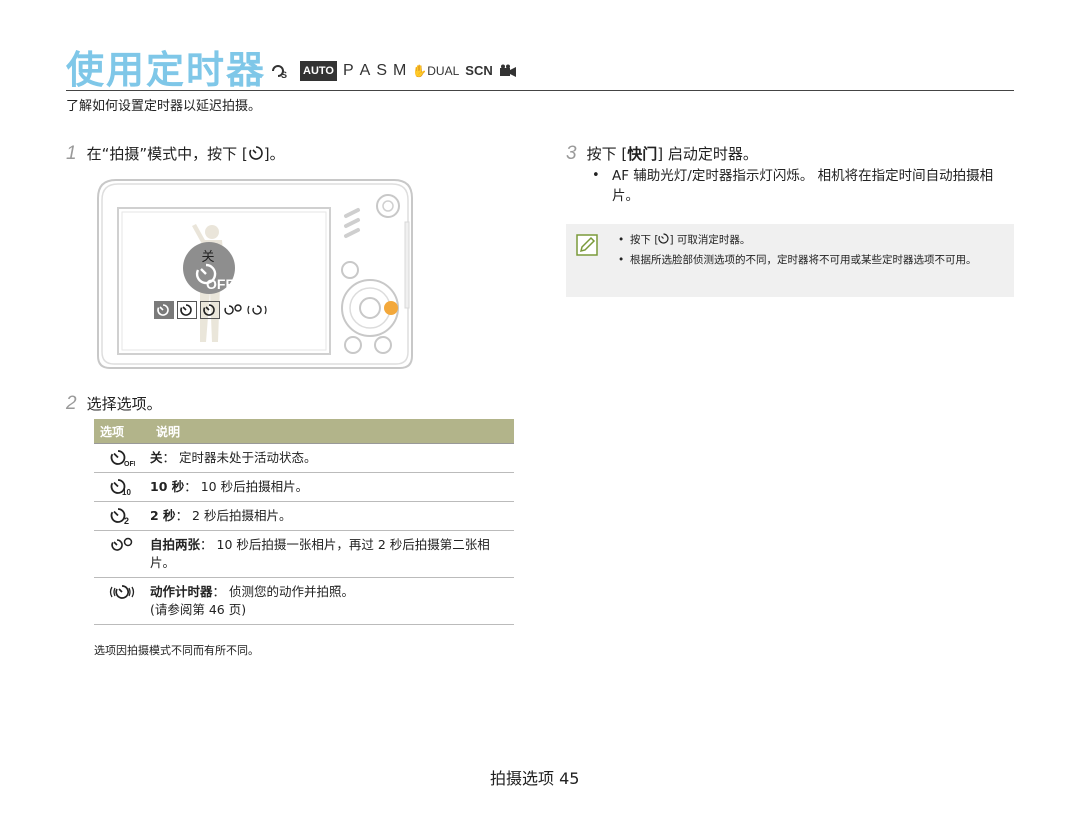  What do you see at coordinates (168, 431) in the screenshot?
I see `col-description: 说明` at bounding box center [168, 431].